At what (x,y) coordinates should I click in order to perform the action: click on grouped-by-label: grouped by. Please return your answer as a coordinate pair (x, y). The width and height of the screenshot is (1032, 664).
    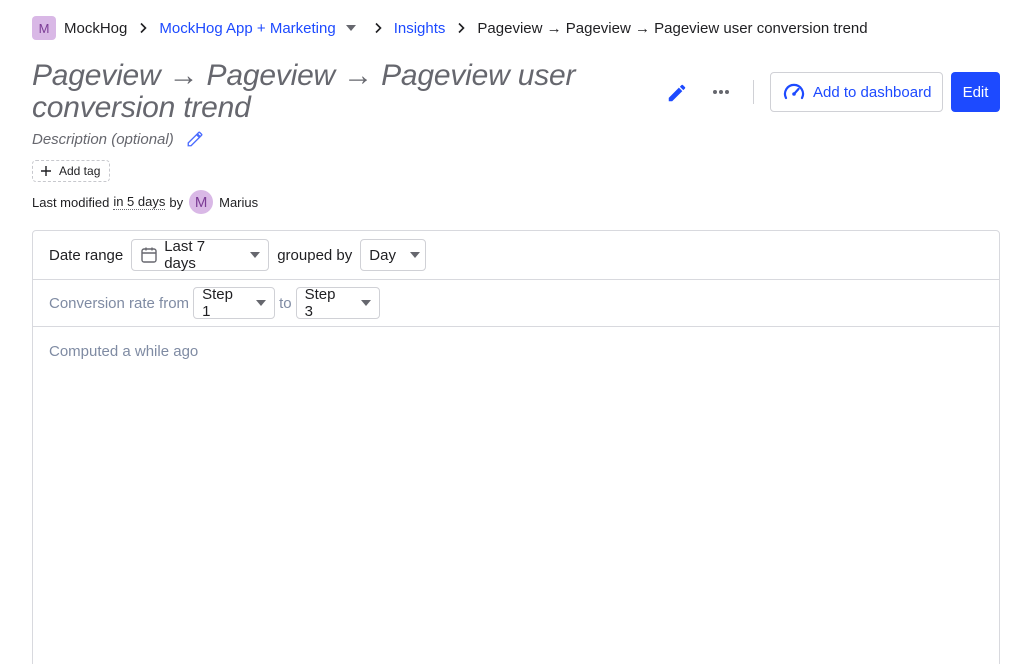
    Looking at the image, I should click on (315, 255).